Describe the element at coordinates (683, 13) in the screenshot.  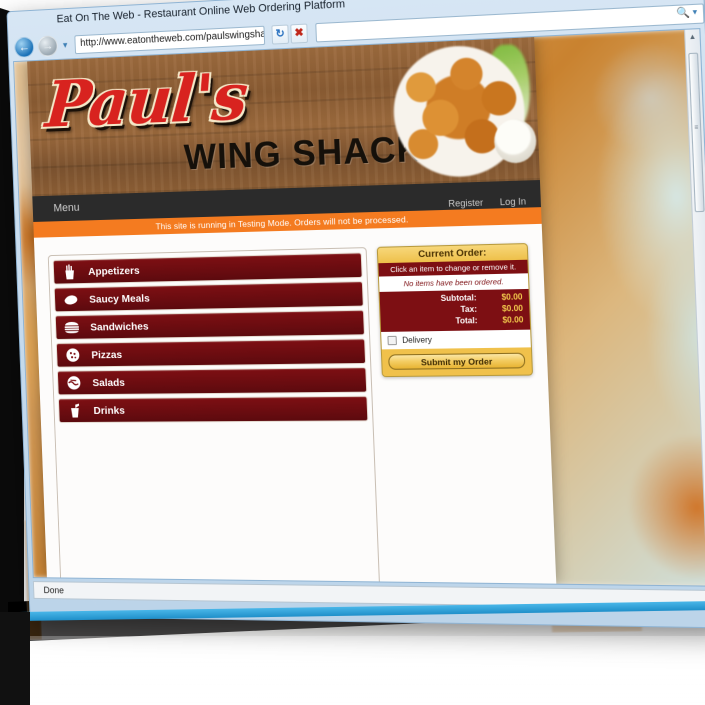
I see `magnifier-icon: 🔍` at that location.